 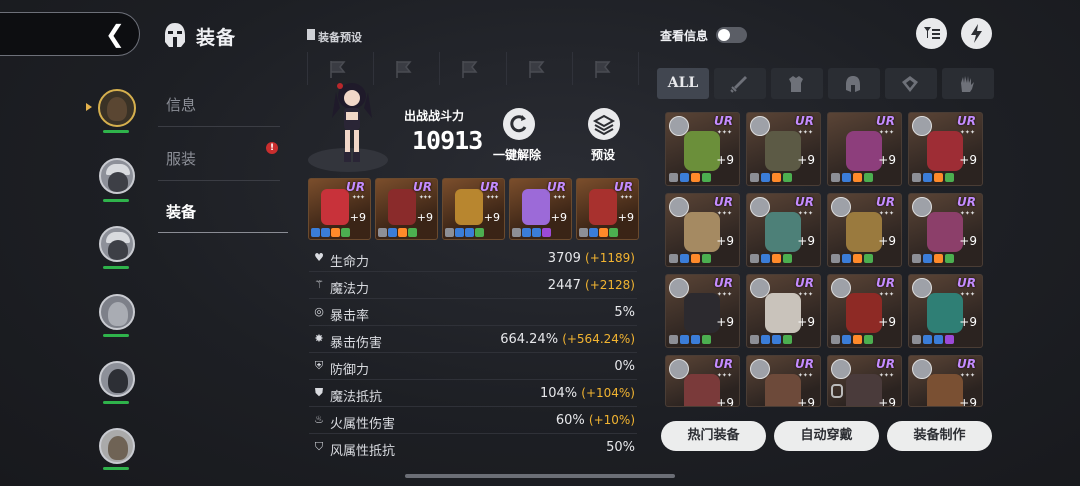 I want to click on tab-all: ALL, so click(x=683, y=83).